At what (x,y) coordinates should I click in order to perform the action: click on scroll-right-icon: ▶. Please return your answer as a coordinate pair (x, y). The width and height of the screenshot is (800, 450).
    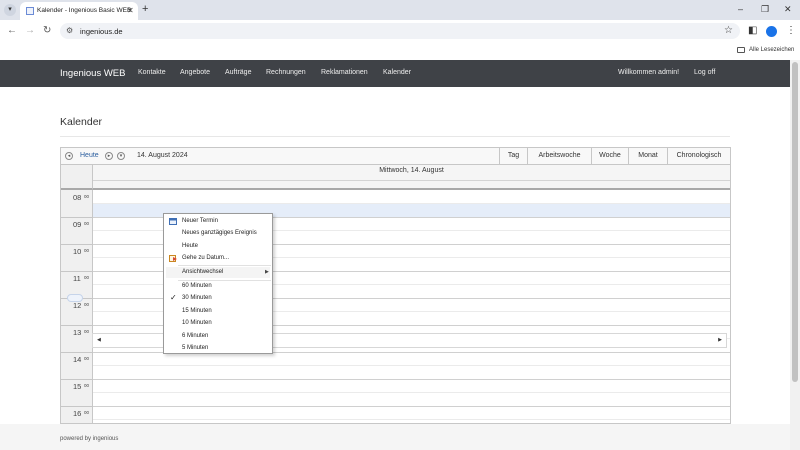
    Looking at the image, I should click on (720, 340).